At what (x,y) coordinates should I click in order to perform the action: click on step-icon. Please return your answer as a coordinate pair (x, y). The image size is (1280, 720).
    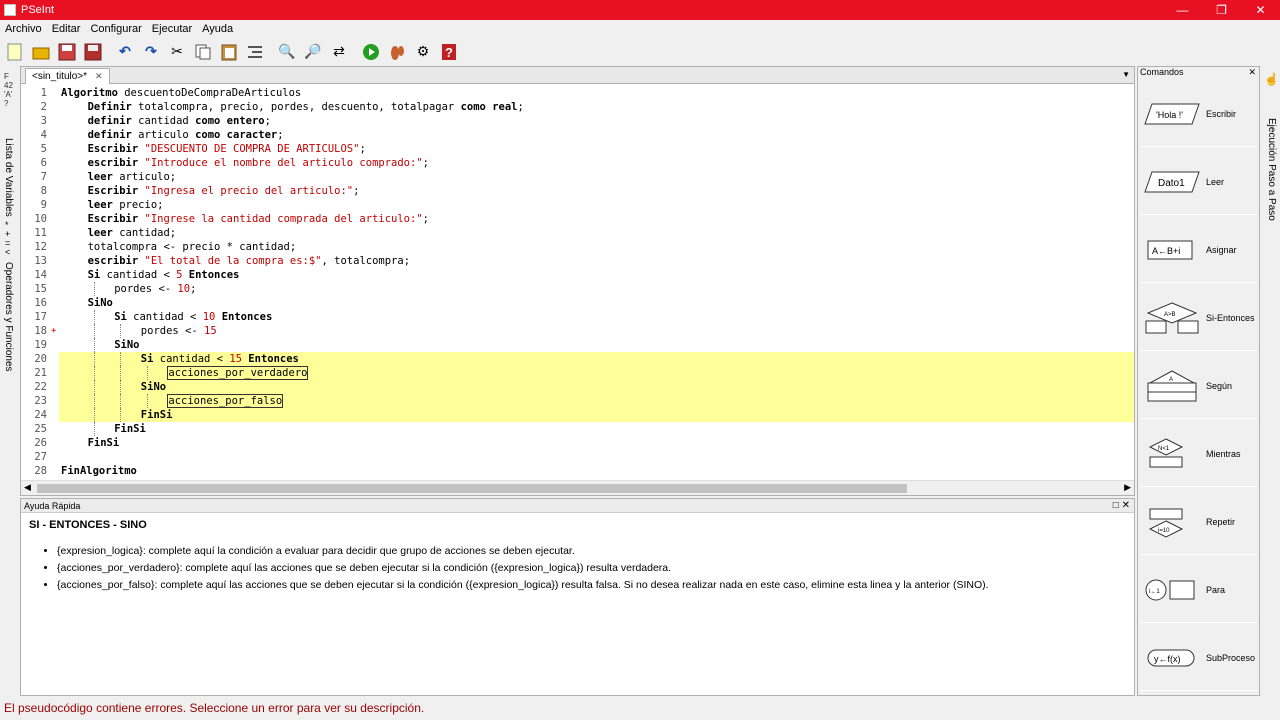
    Looking at the image, I should click on (397, 52).